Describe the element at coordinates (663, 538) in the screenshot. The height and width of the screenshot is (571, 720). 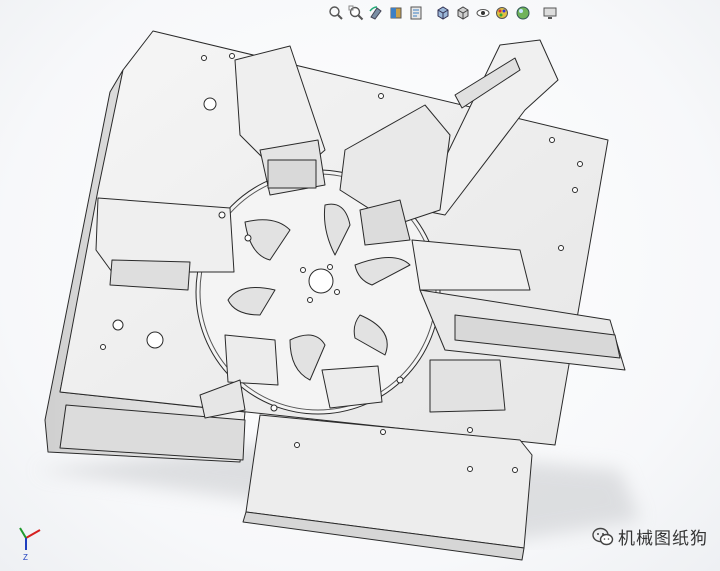
I see `watermark-text: 机械图纸狗` at that location.